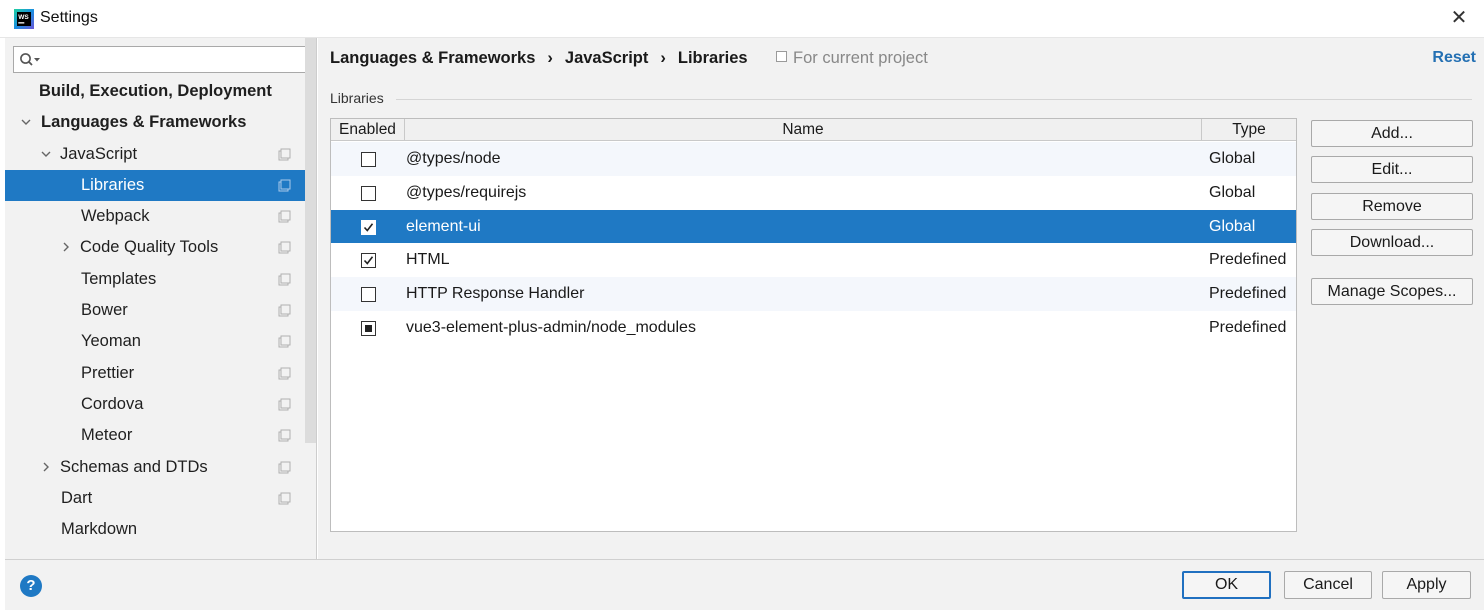 The width and height of the screenshot is (1484, 610). I want to click on tree-item-languages-frameworks: Languages & Frameworks, so click(155, 122).